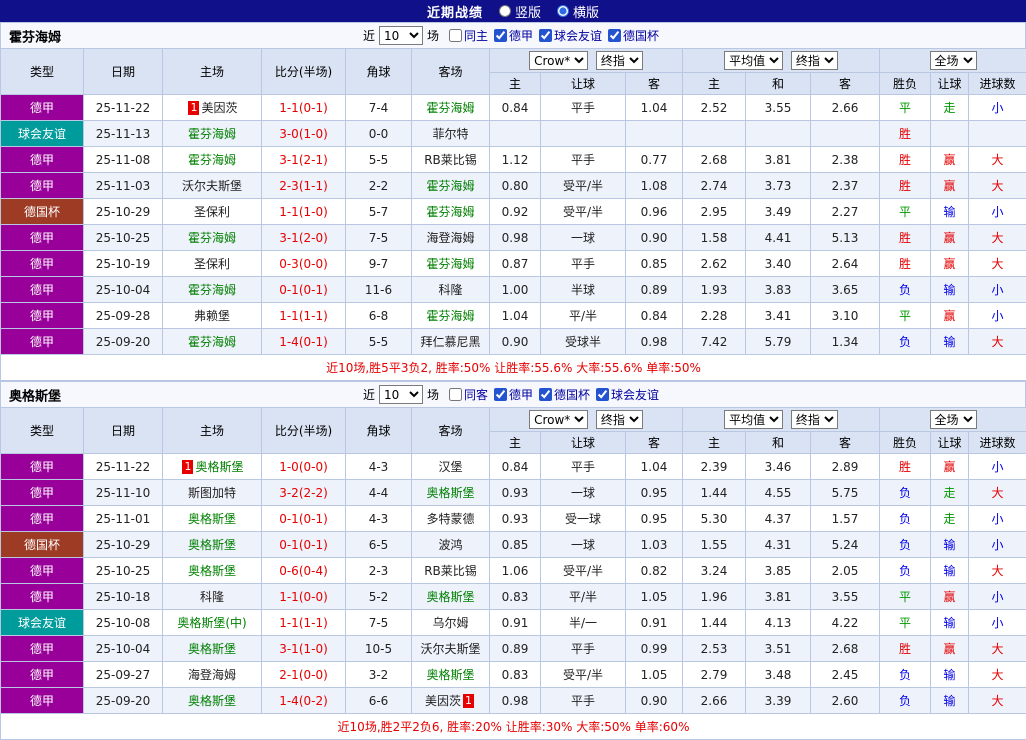 Image resolution: width=1026 pixels, height=740 pixels. Describe the element at coordinates (997, 597) in the screenshot. I see `goals-over-under-result: 小` at that location.